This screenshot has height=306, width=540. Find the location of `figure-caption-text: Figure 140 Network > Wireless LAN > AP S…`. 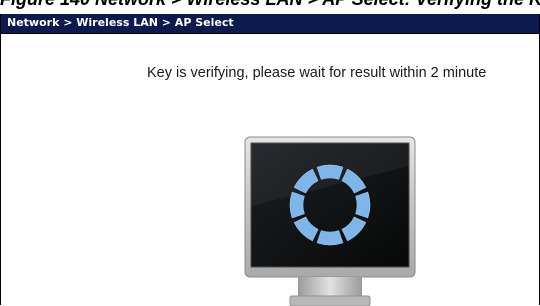

figure-caption-text: Figure 140 Network > Wireless LAN > AP S… is located at coordinates (270, 5).